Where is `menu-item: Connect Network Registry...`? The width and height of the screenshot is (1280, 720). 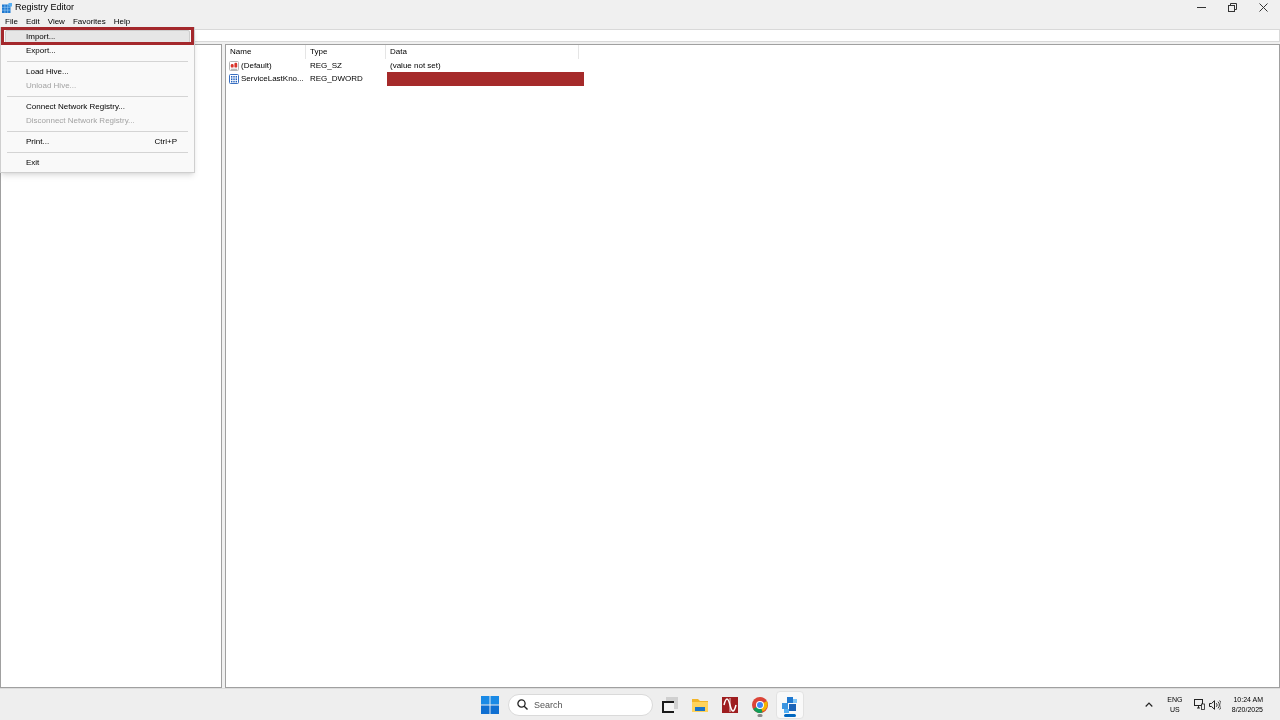 menu-item: Connect Network Registry... is located at coordinates (97, 107).